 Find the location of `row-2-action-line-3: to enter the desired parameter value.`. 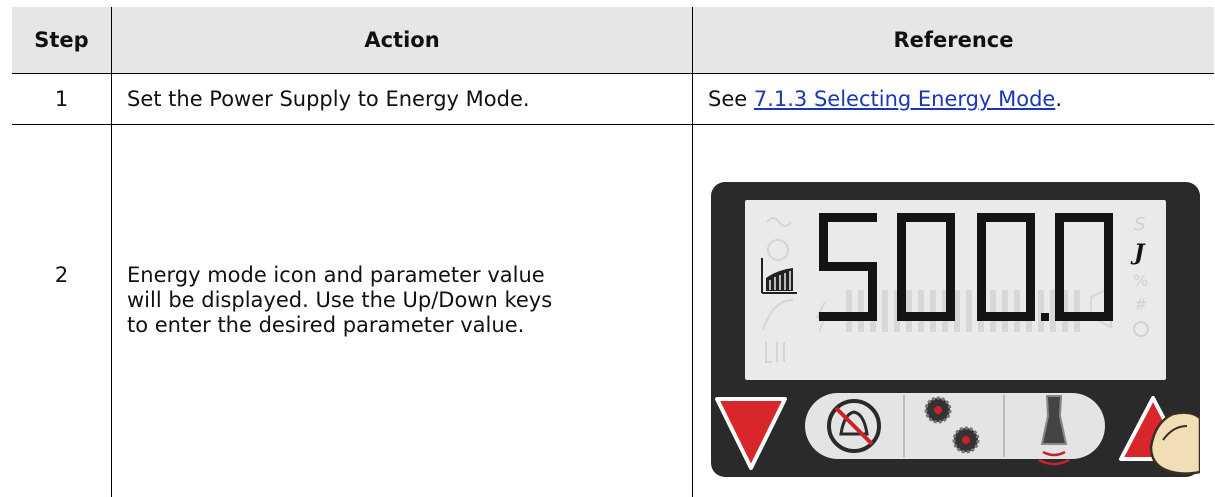

row-2-action-line-3: to enter the desired parameter value. is located at coordinates (326, 324).